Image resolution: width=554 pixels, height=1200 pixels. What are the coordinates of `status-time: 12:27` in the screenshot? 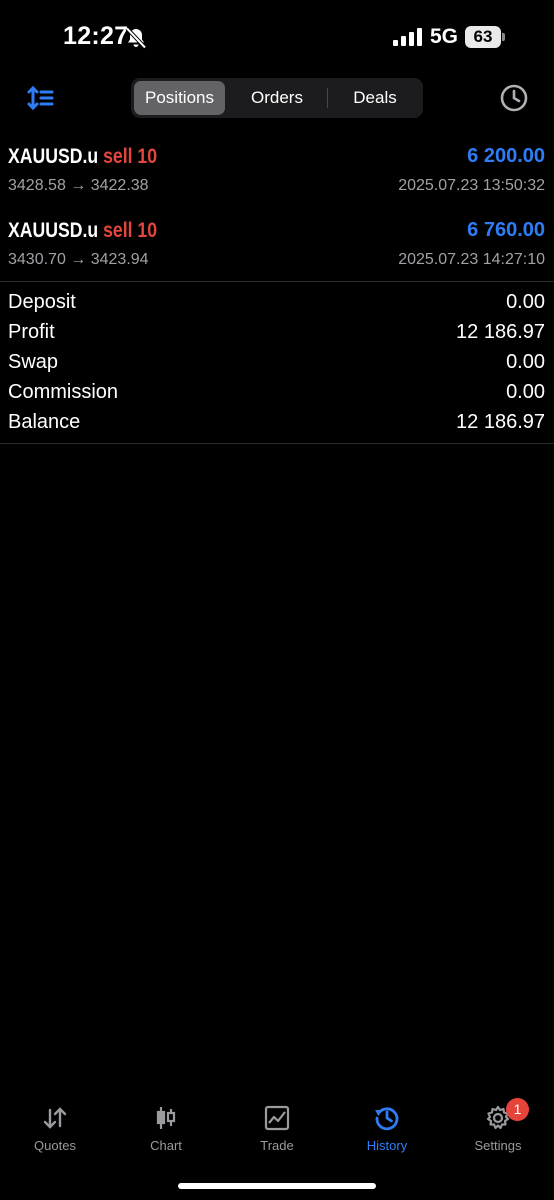 It's located at (96, 36).